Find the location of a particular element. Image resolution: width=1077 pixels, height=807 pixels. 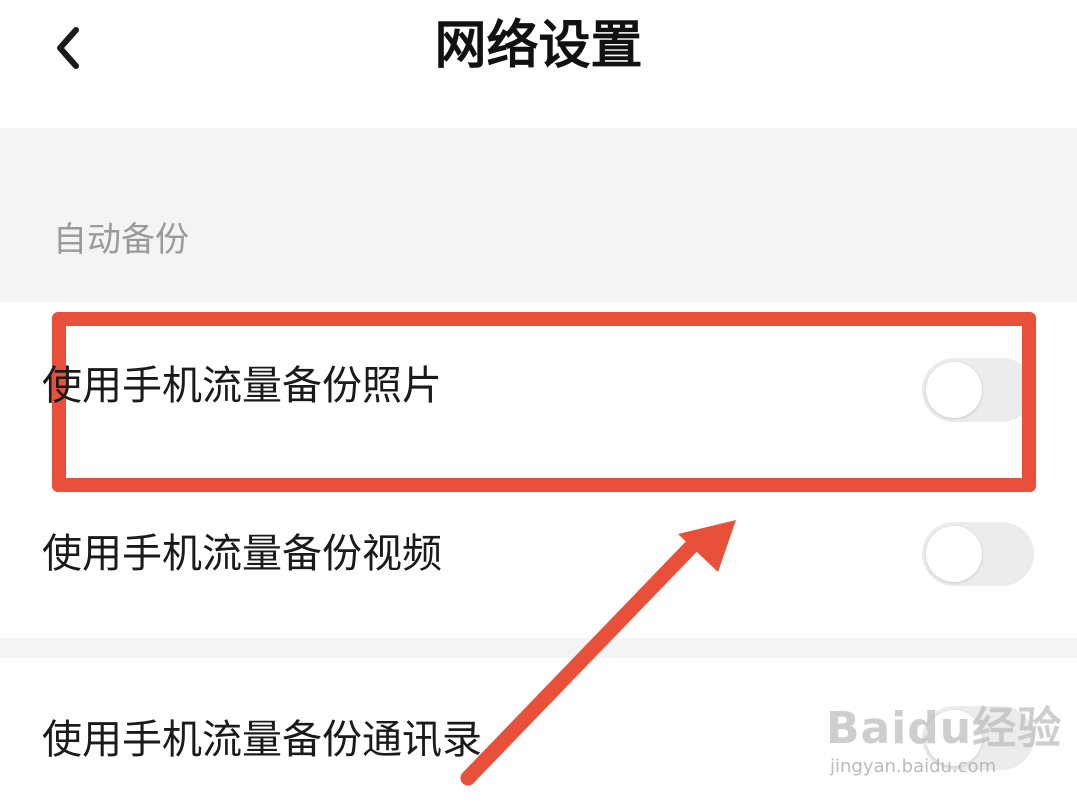

setting-label-contacts: 使用手机流量备份通讯录 is located at coordinates (262, 740).